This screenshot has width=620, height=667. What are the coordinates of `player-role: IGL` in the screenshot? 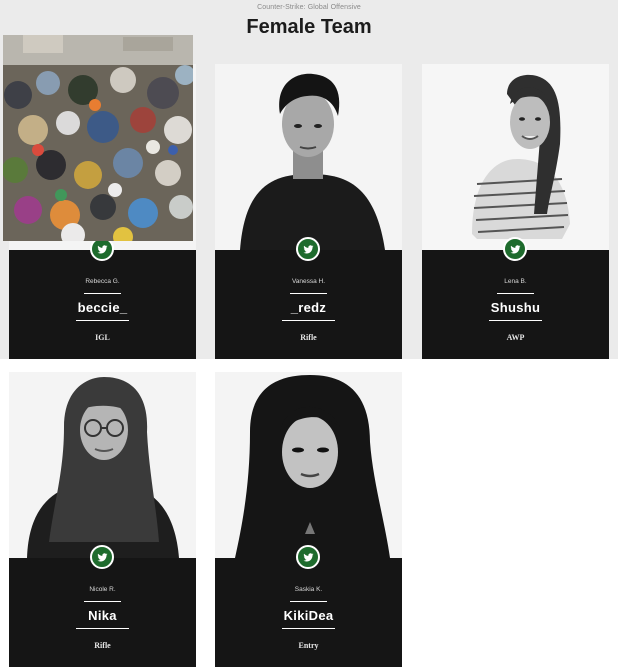 It's located at (102, 337).